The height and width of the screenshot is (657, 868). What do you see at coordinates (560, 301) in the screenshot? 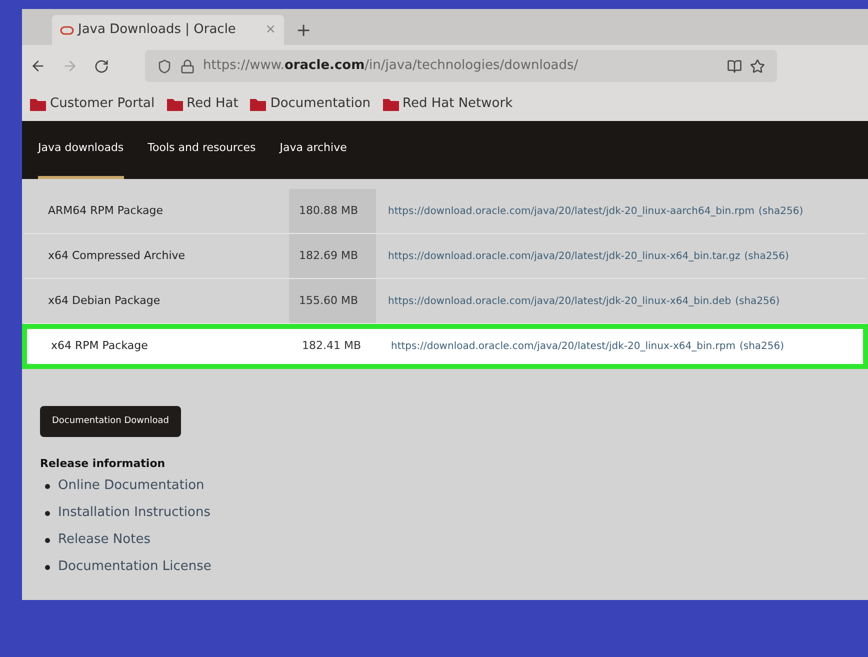
I see `download-link: https://download.oracle.com/java/20/latest/jdk-20_linux-x64_bin.deb` at bounding box center [560, 301].